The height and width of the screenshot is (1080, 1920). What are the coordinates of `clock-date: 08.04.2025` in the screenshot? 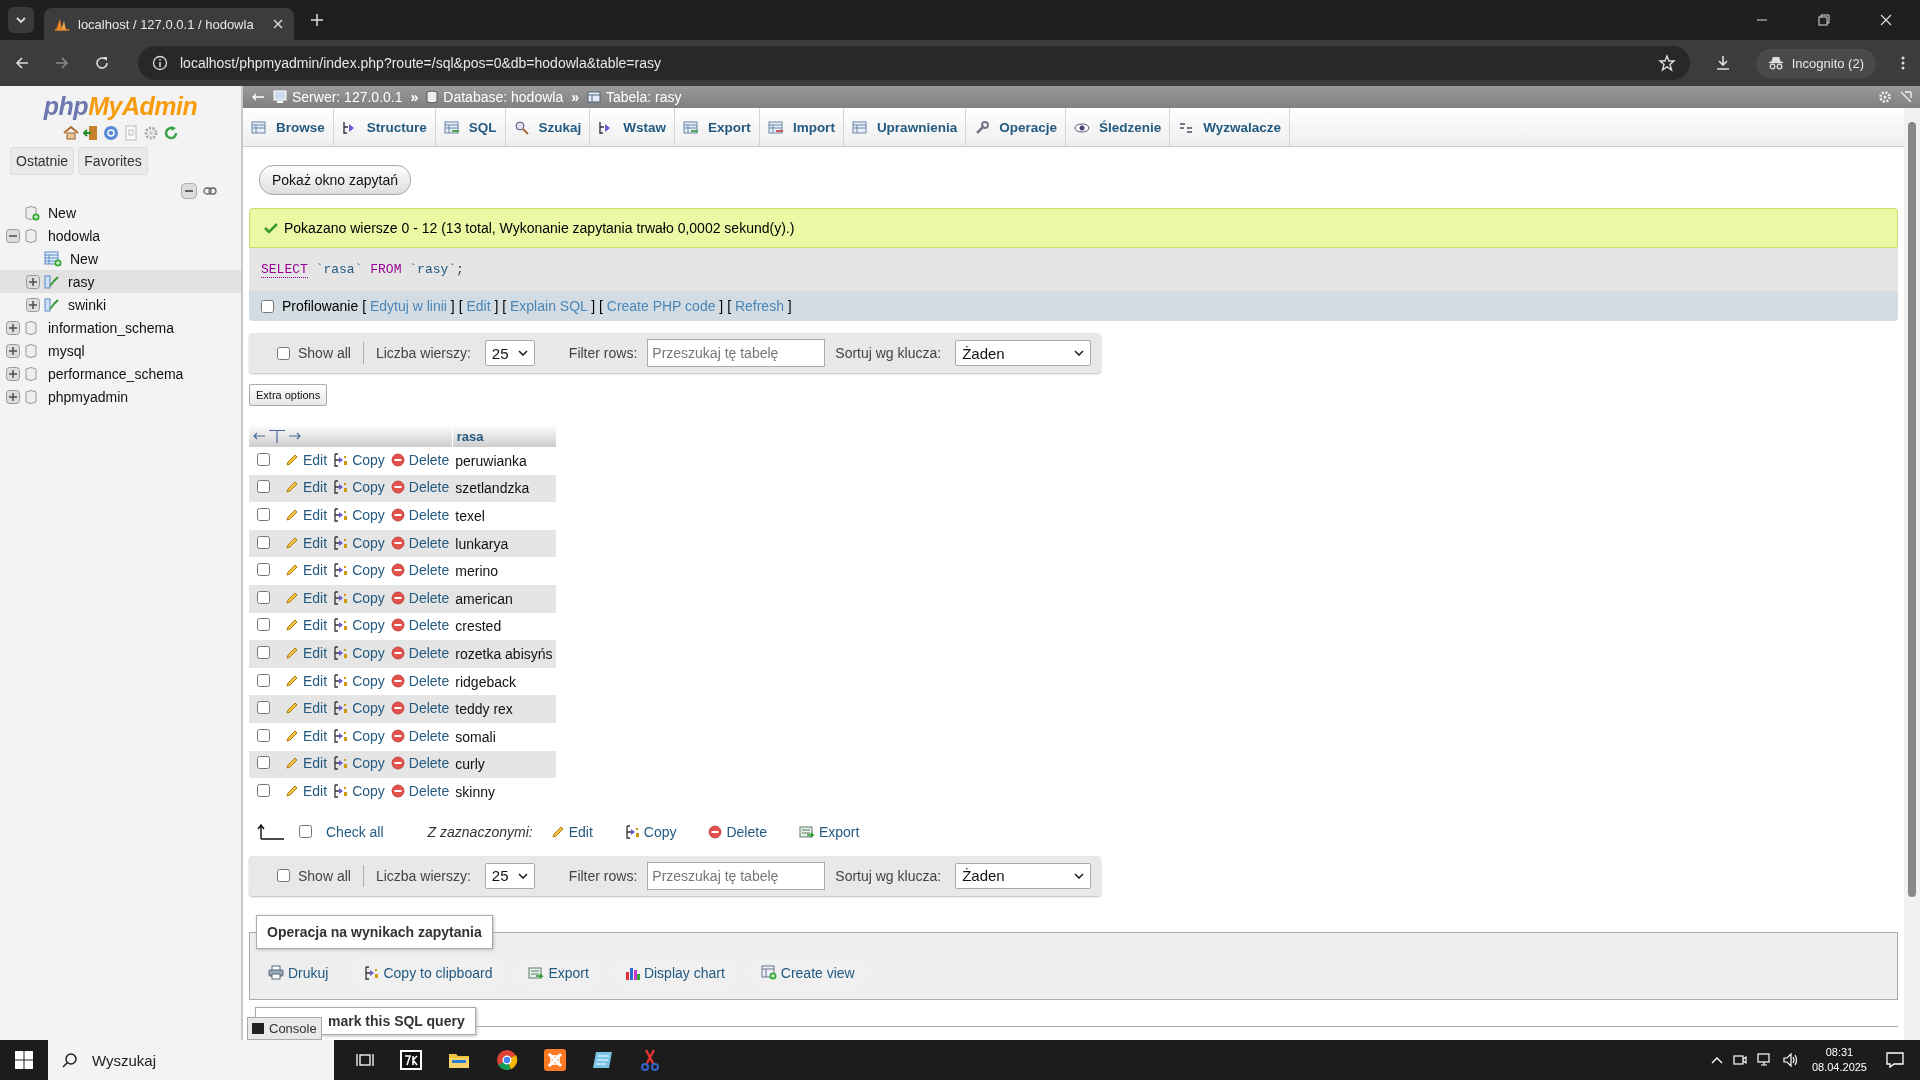 It's located at (1839, 1067).